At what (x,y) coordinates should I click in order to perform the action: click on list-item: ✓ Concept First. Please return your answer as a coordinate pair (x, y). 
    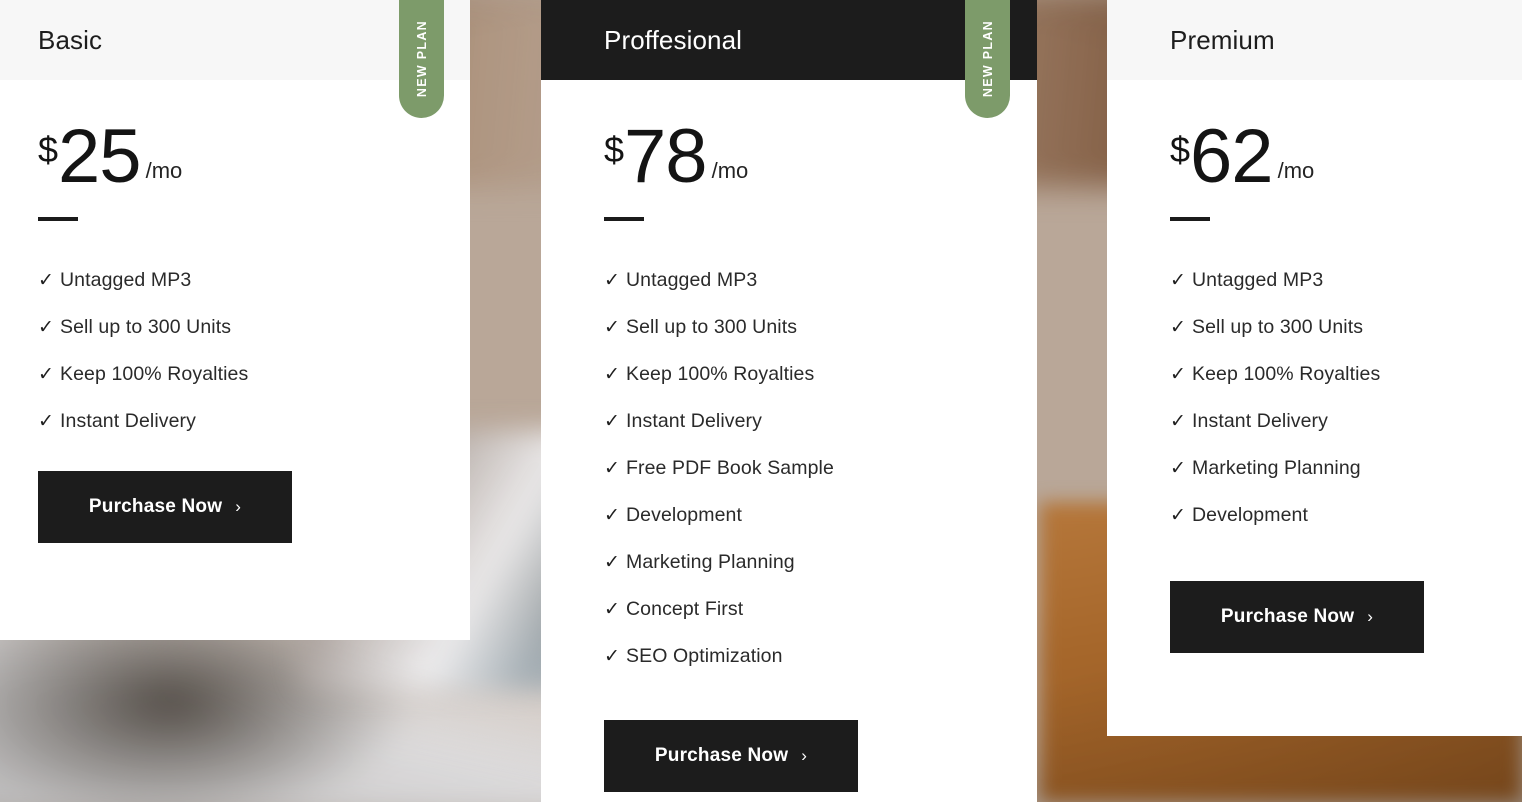
    Looking at the image, I should click on (820, 609).